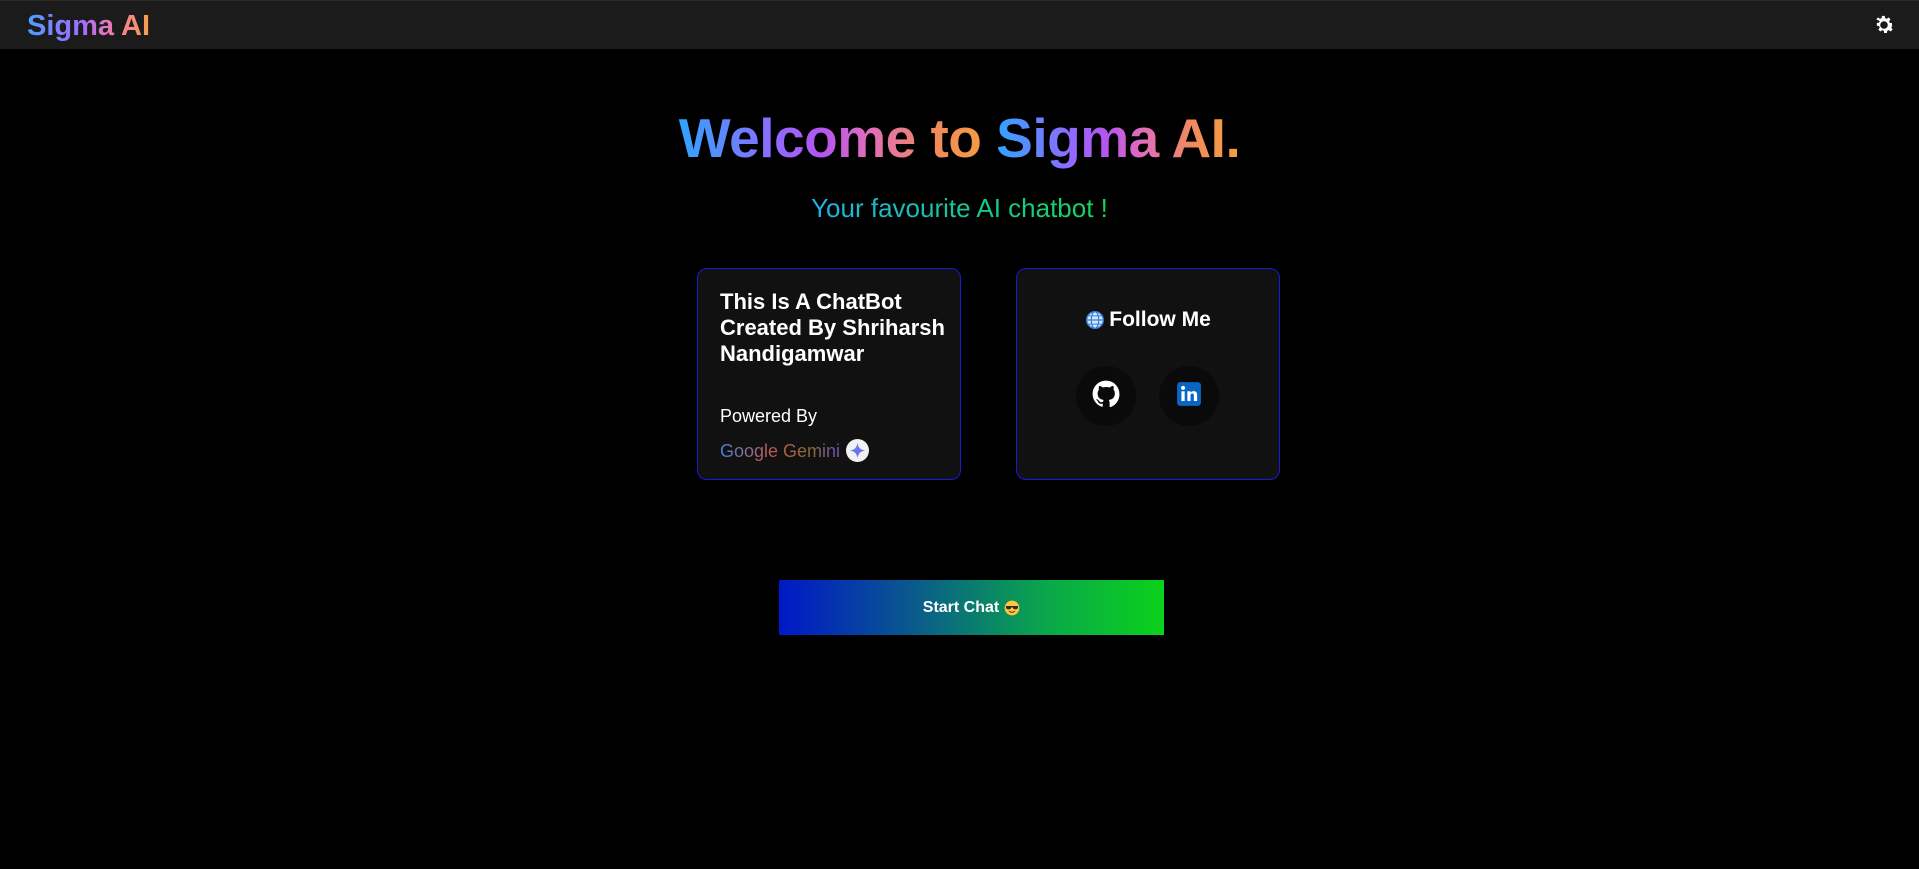 This screenshot has width=1919, height=869. What do you see at coordinates (1160, 319) in the screenshot?
I see `follow-card-title-text: Follow Me` at bounding box center [1160, 319].